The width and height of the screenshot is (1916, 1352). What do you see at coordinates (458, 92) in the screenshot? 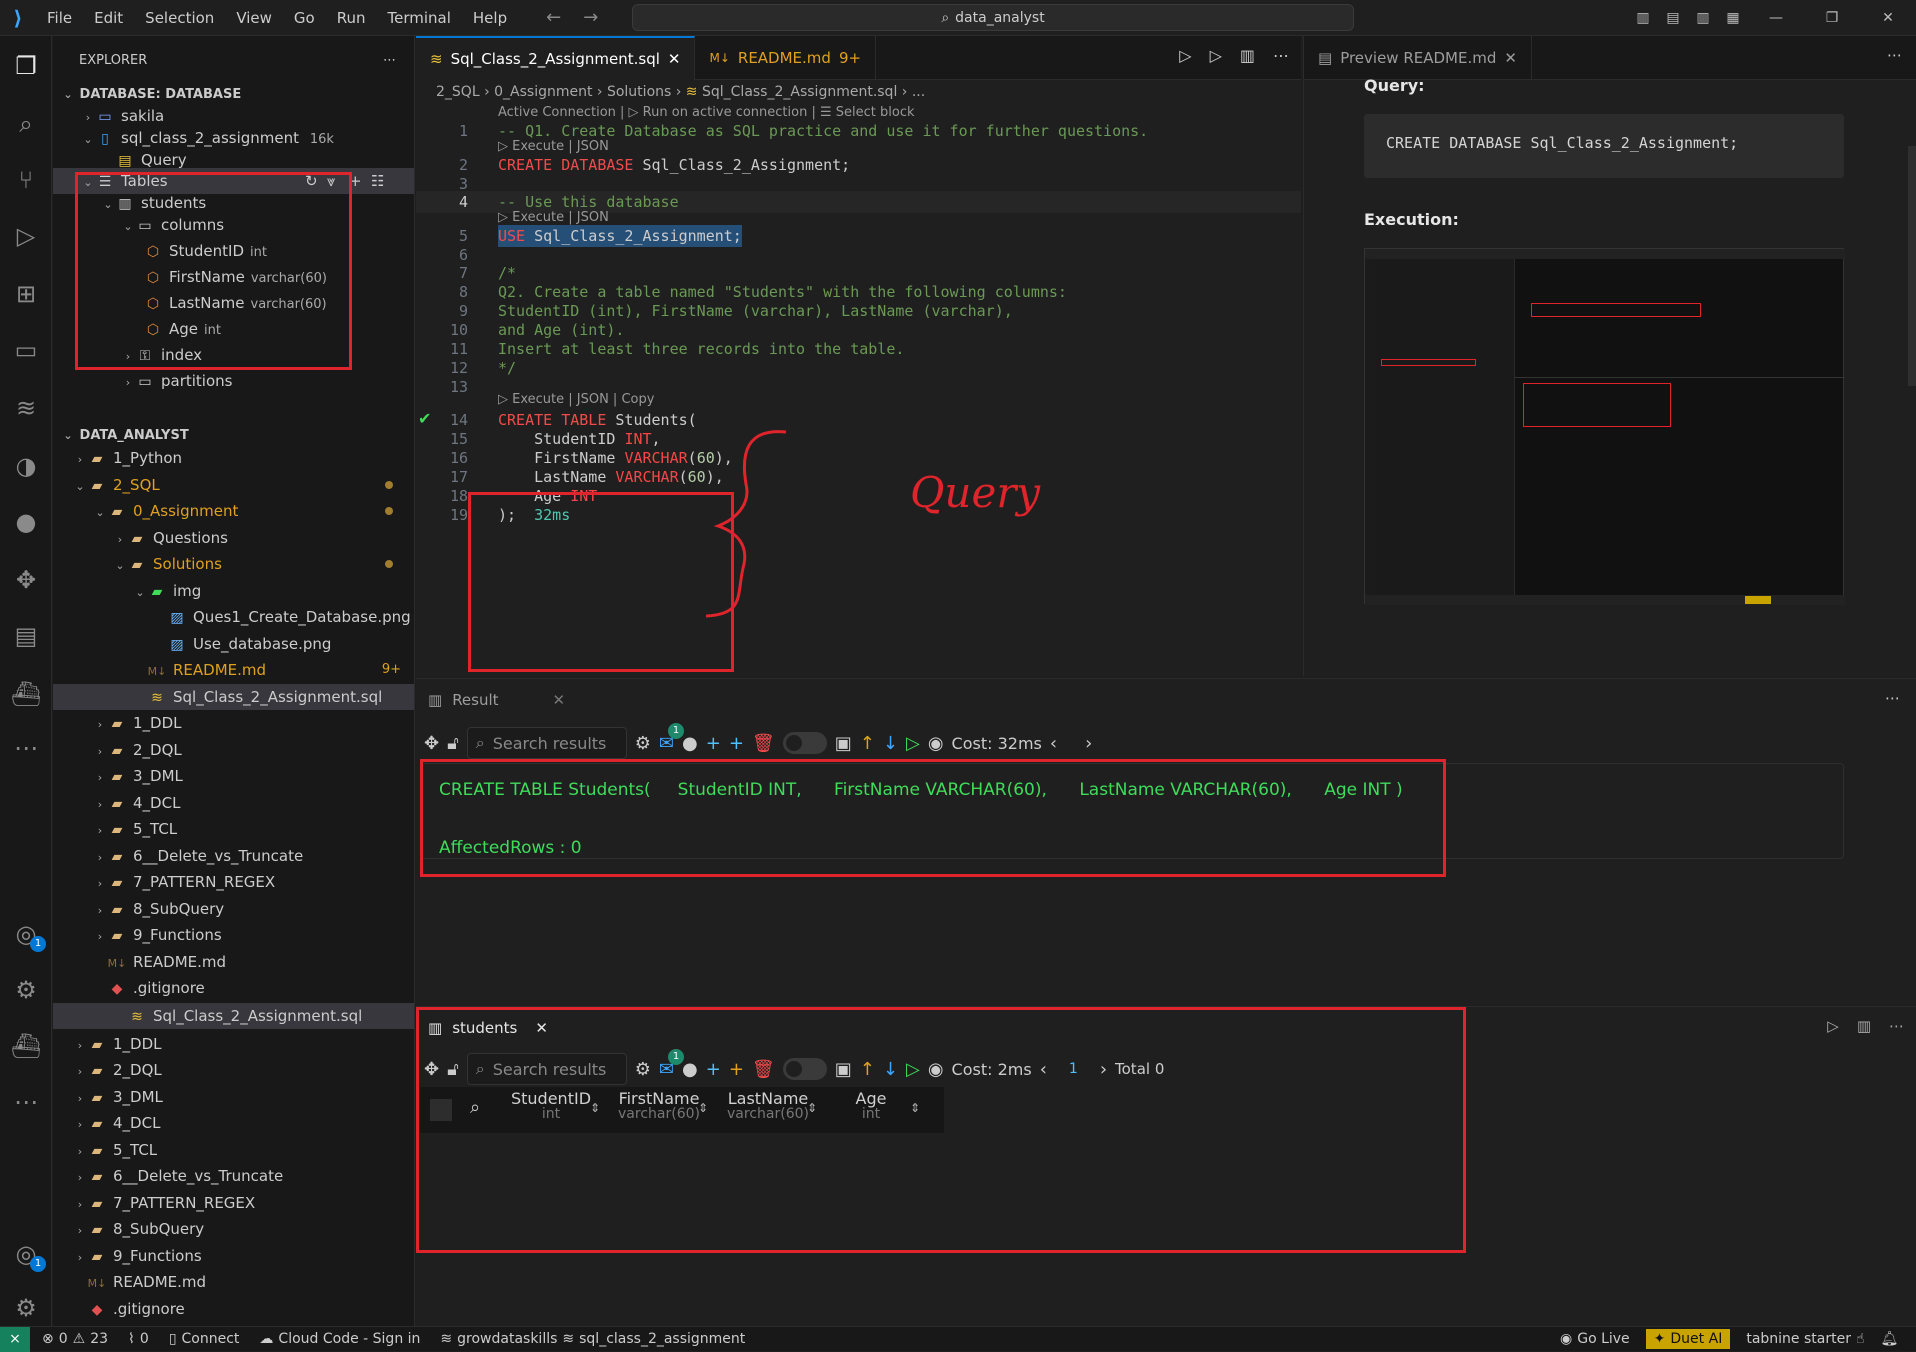
I see `crumb: 2_SQL` at bounding box center [458, 92].